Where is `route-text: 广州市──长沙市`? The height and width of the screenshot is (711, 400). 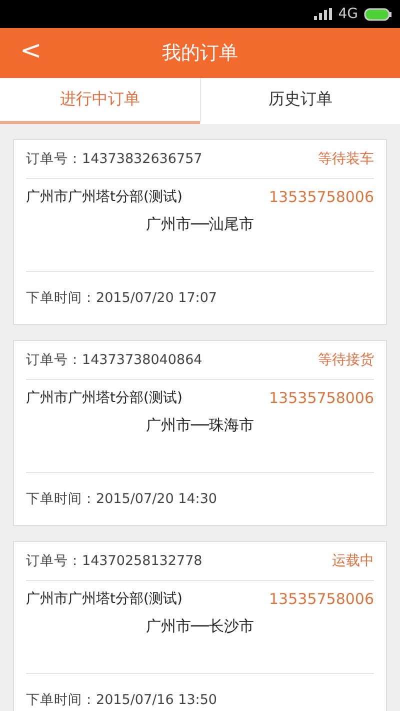
route-text: 广州市──长沙市 is located at coordinates (200, 626).